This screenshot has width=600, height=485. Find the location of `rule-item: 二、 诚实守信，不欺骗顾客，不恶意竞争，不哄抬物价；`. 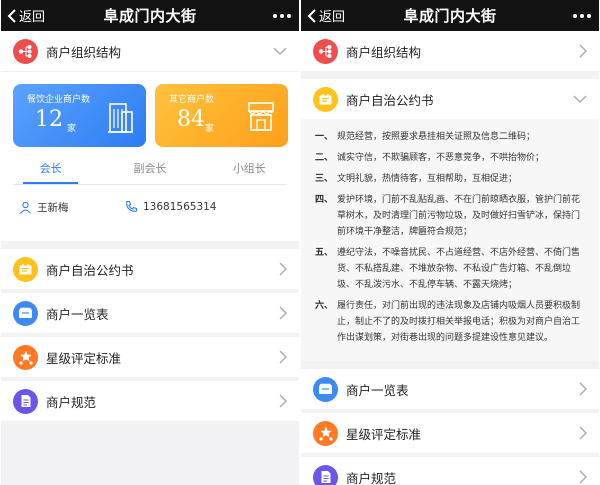

rule-item: 二、 诚实守信，不欺骗顾客，不恶意竞争，不哄抬物价； is located at coordinates (450, 158).